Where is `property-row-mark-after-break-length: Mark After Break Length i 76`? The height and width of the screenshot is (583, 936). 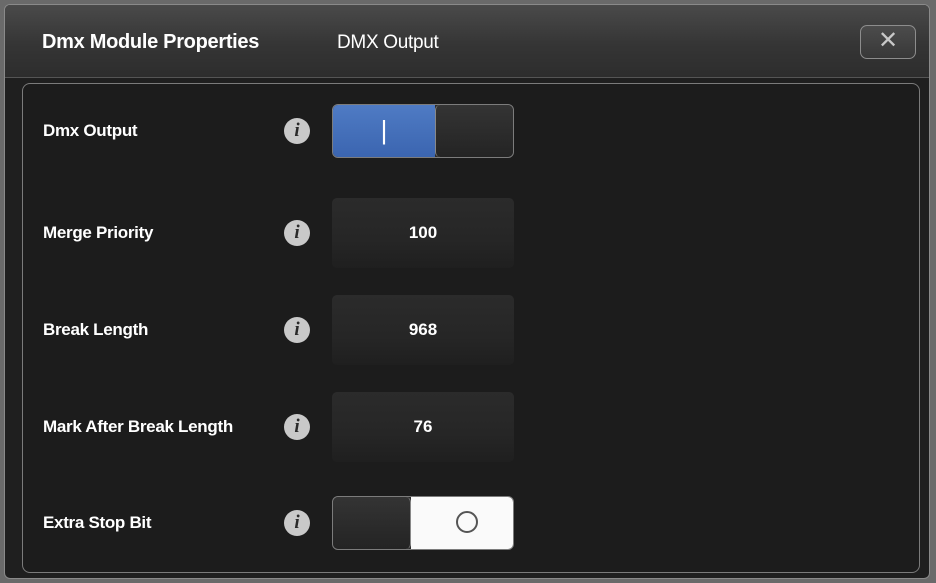 property-row-mark-after-break-length: Mark After Break Length i 76 is located at coordinates (471, 427).